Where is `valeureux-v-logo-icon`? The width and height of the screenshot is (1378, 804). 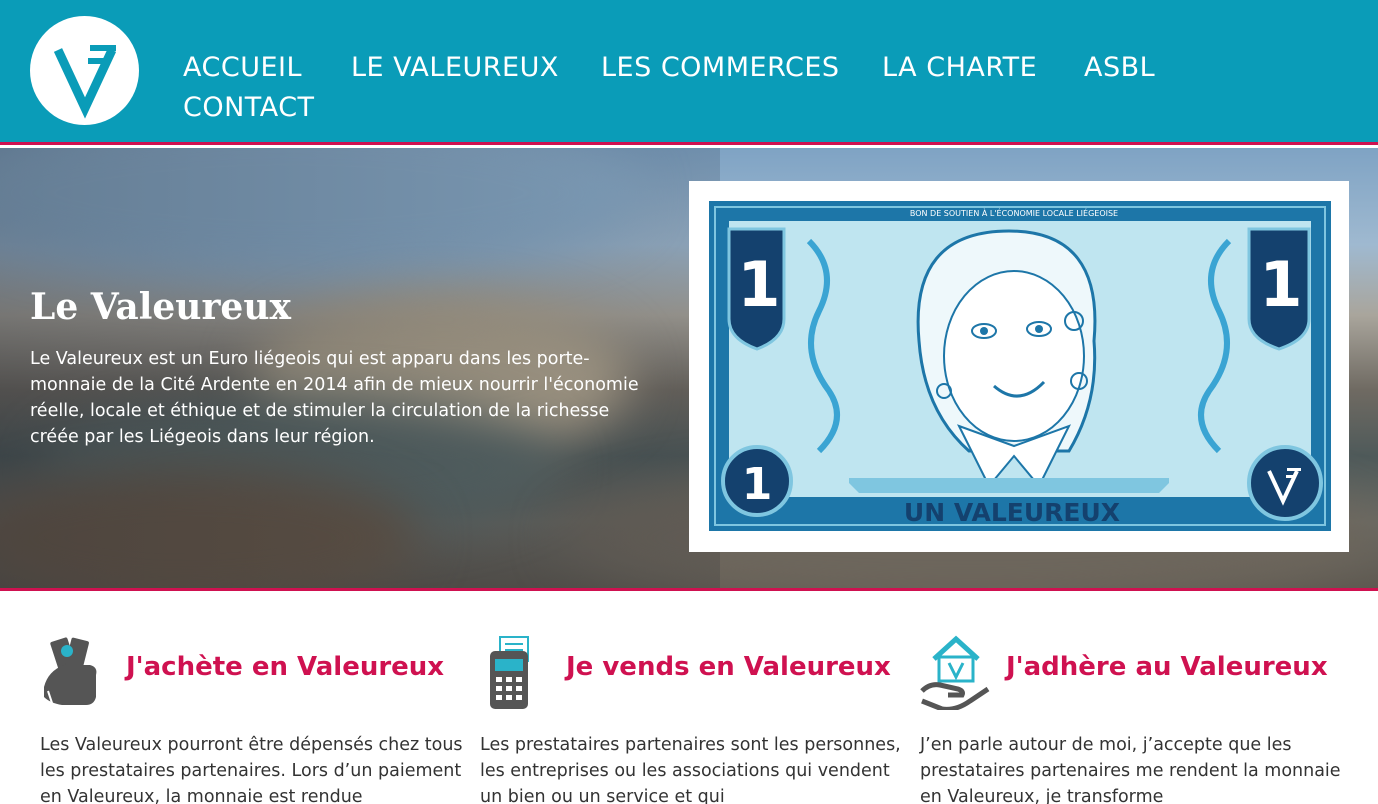 valeureux-v-logo-icon is located at coordinates (85, 82).